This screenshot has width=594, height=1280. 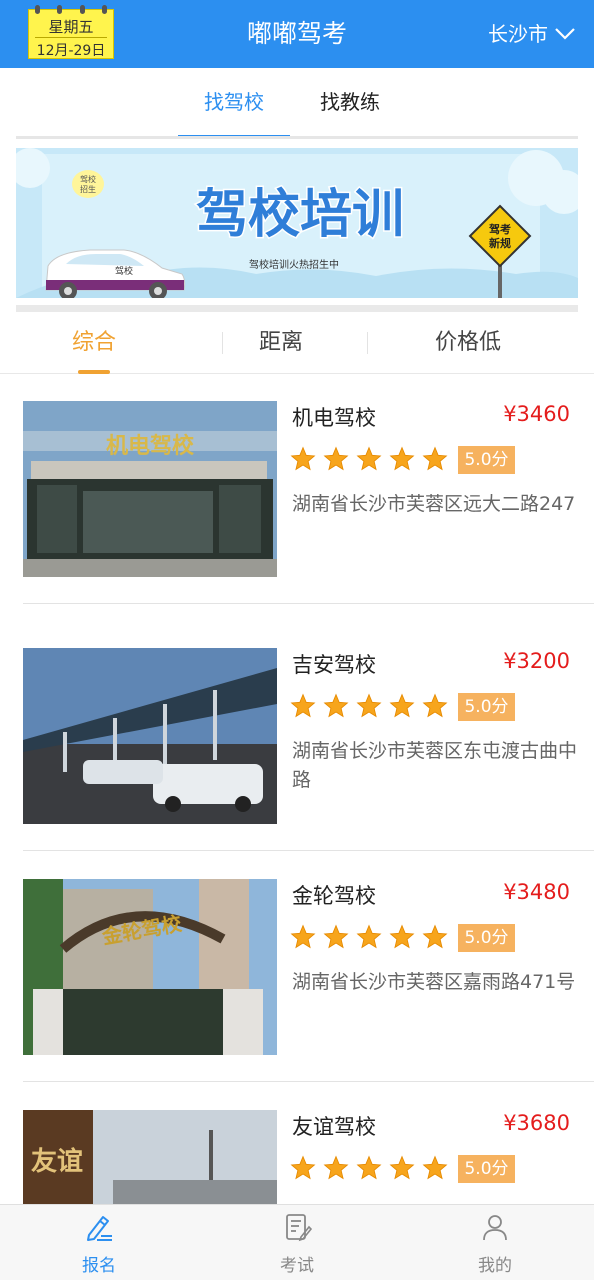 What do you see at coordinates (150, 967) in the screenshot?
I see `school-photo: 金轮驾校` at bounding box center [150, 967].